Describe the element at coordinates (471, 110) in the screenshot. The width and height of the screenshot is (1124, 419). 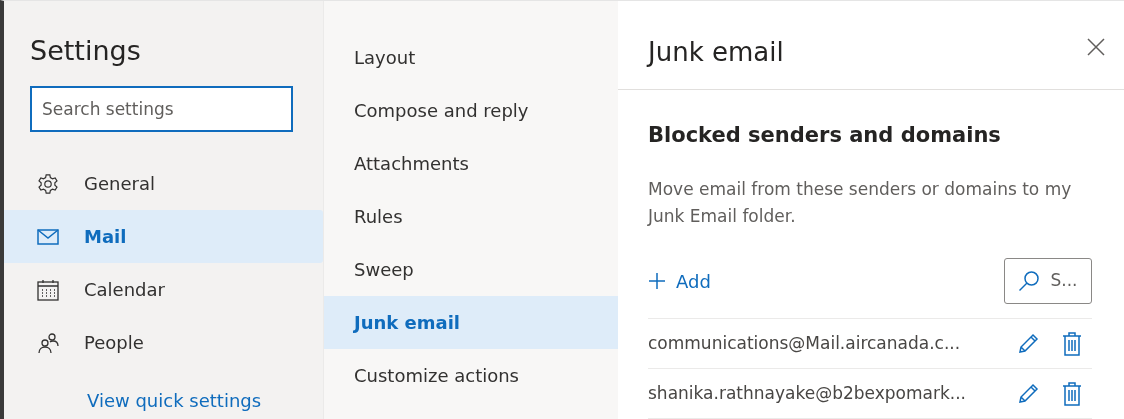
I see `submenu-item: Compose and reply` at that location.